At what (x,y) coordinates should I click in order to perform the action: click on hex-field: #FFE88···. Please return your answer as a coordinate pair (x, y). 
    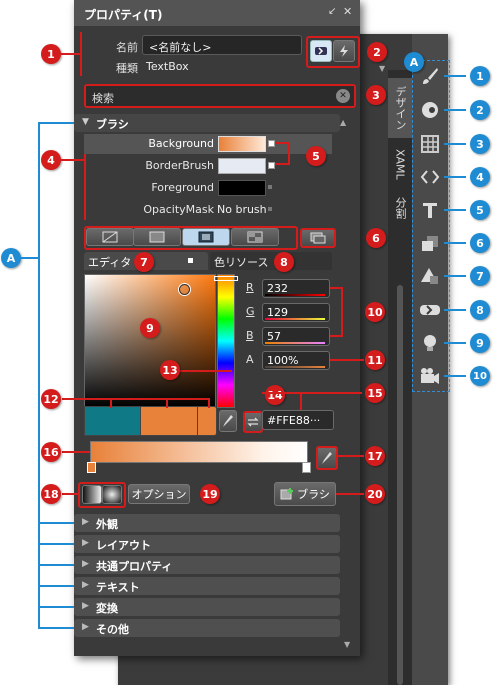
    Looking at the image, I should click on (298, 420).